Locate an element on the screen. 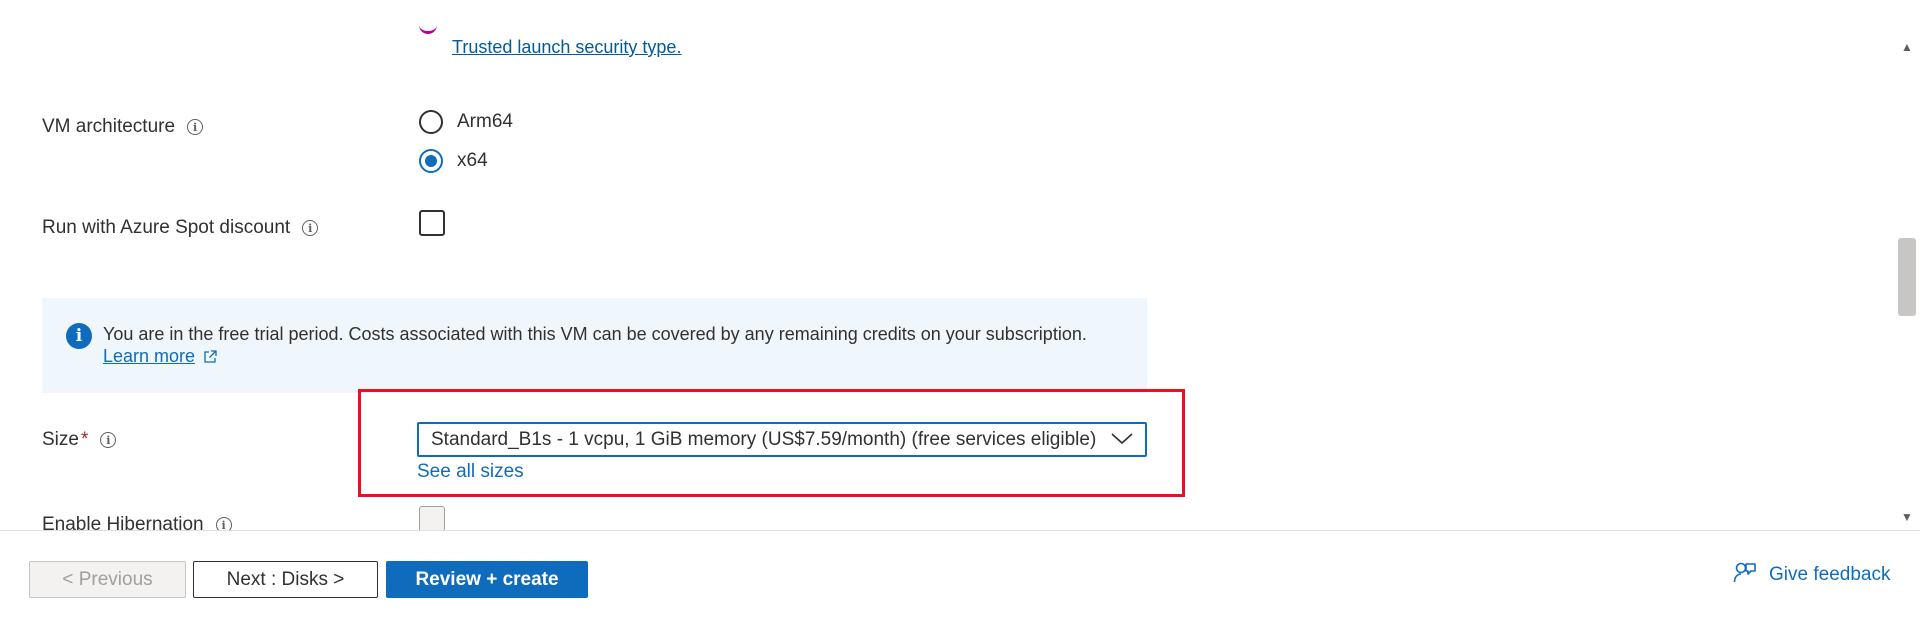 The height and width of the screenshot is (628, 1920). size-label-row: Size * i is located at coordinates (79, 440).